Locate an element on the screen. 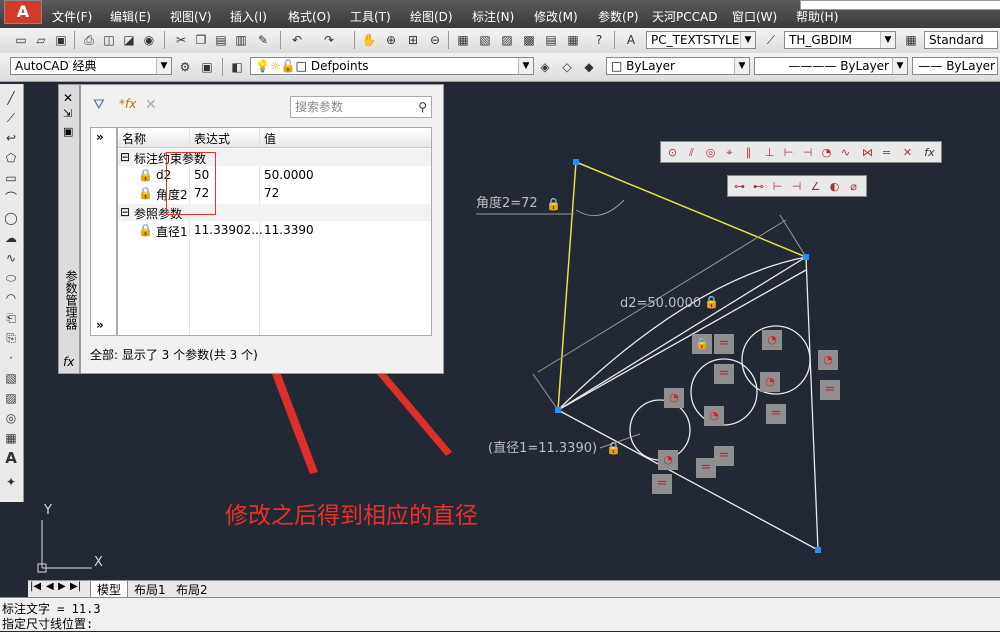  coincident-icon: ⊙ is located at coordinates (672, 152).